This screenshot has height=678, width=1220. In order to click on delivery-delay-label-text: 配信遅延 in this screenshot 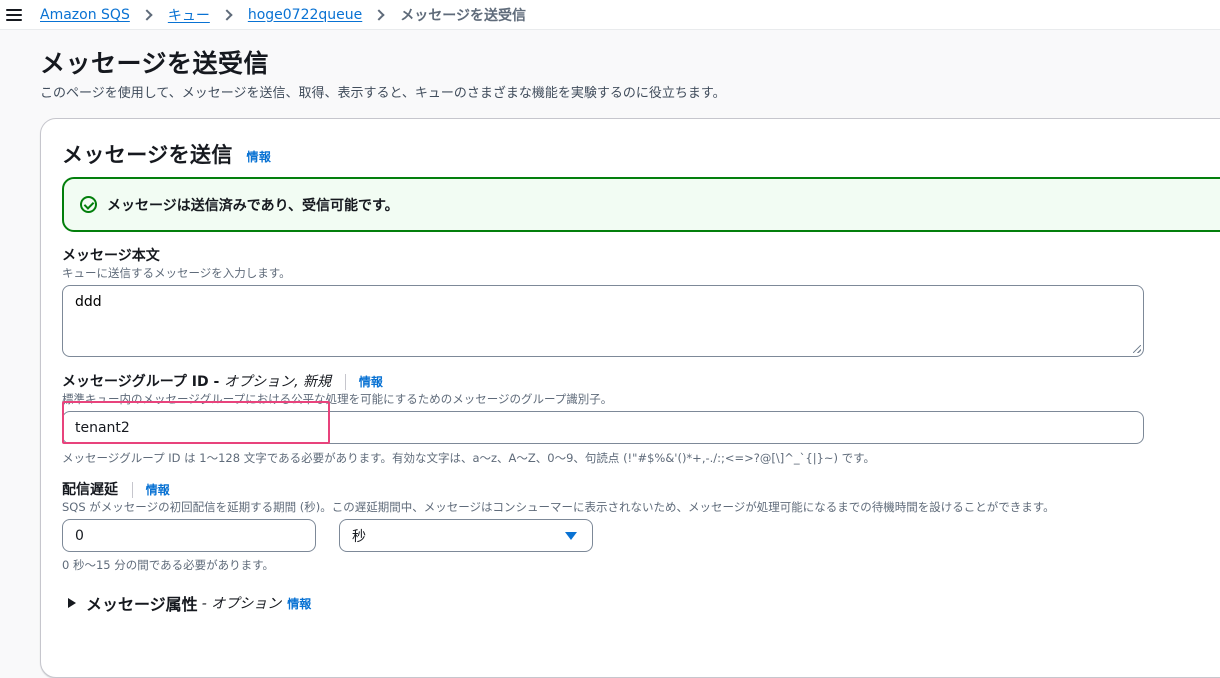, I will do `click(90, 490)`.